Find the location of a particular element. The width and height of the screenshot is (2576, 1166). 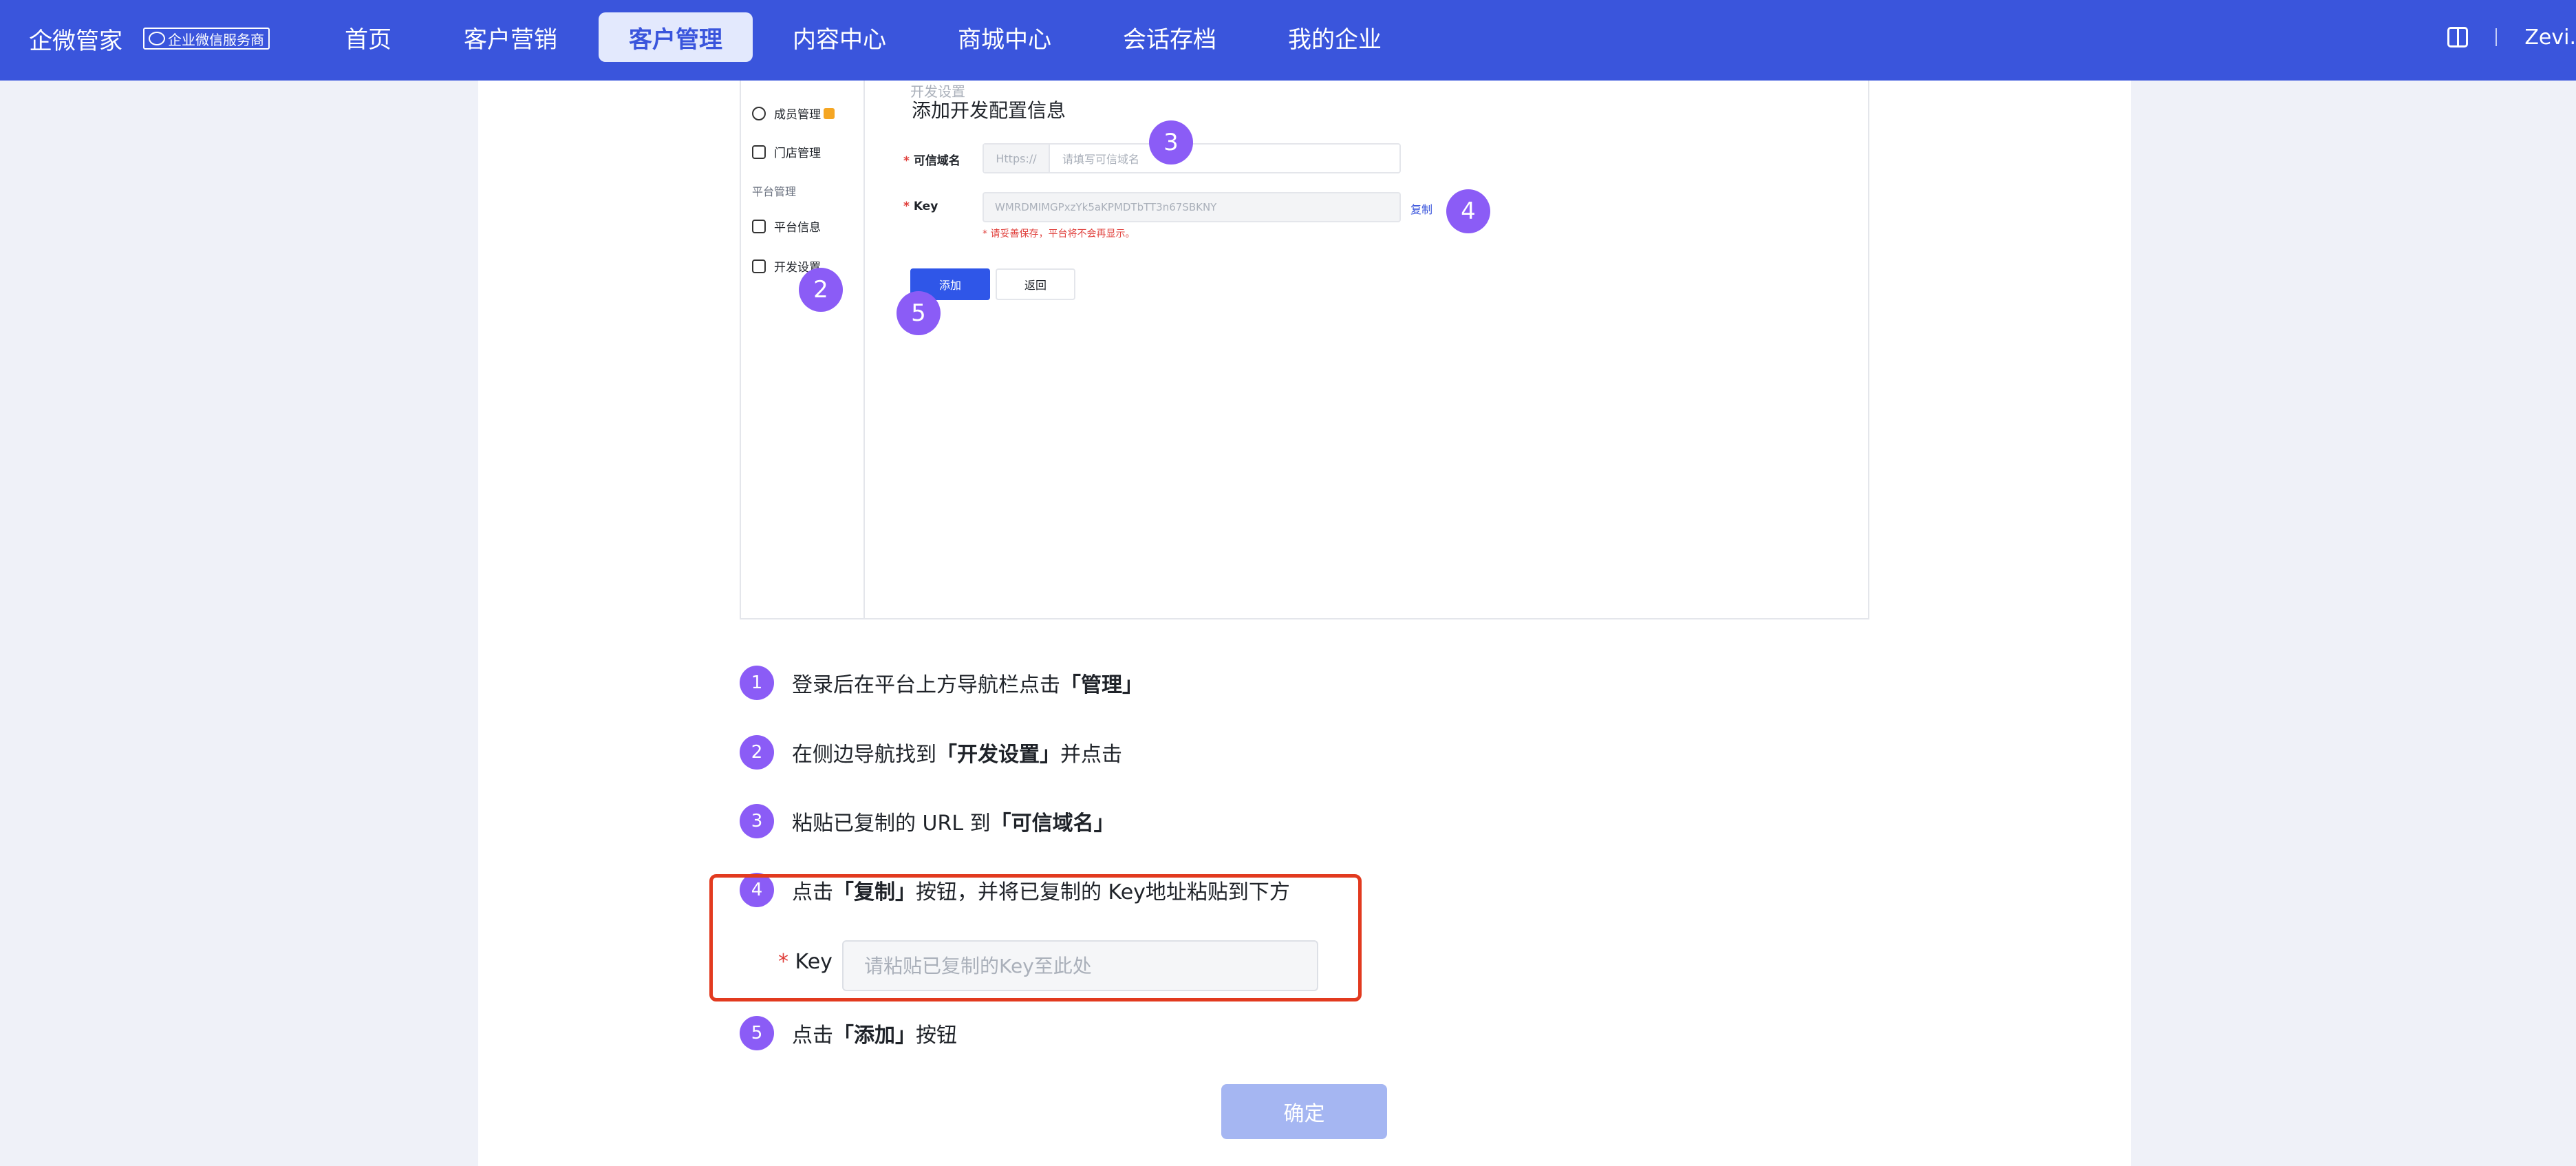

screenshot-sidebar: 成员管理 门店管理 平台管理 平台信息 开发设置 is located at coordinates (803, 349).